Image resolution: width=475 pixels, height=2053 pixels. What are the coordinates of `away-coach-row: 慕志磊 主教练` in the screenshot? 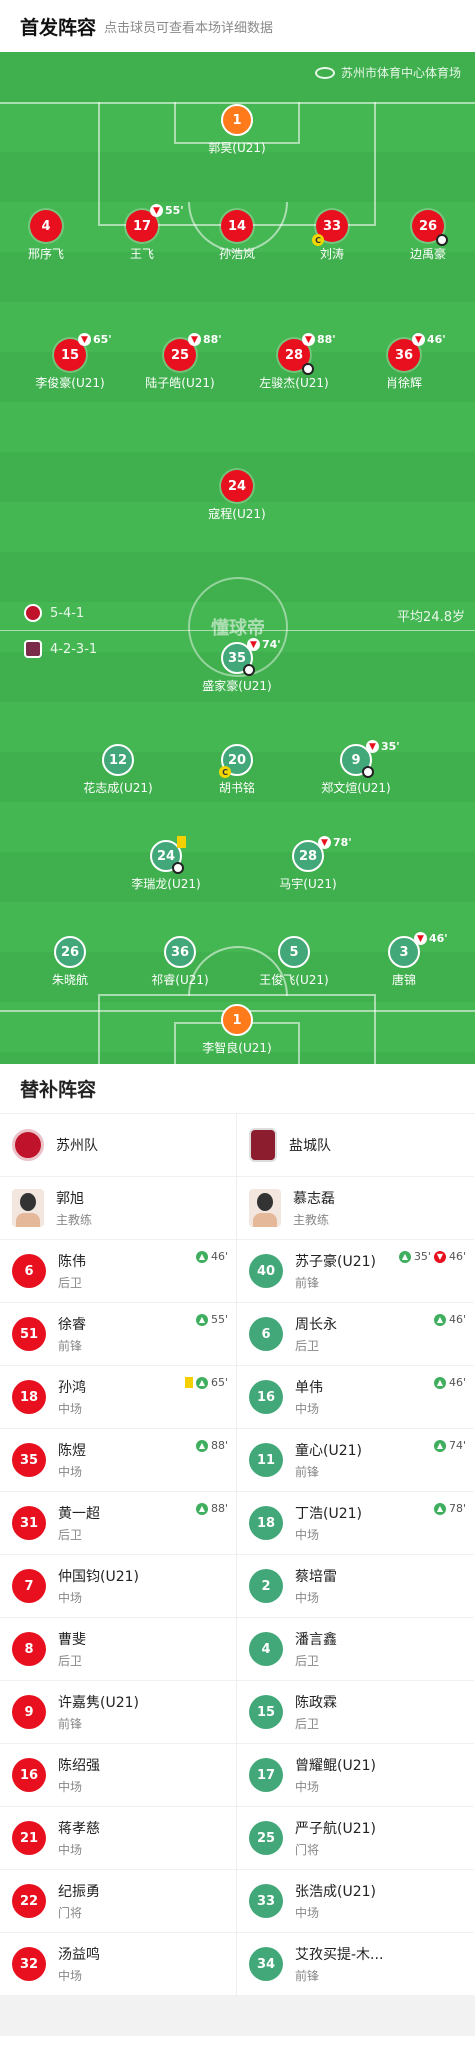 It's located at (355, 1208).